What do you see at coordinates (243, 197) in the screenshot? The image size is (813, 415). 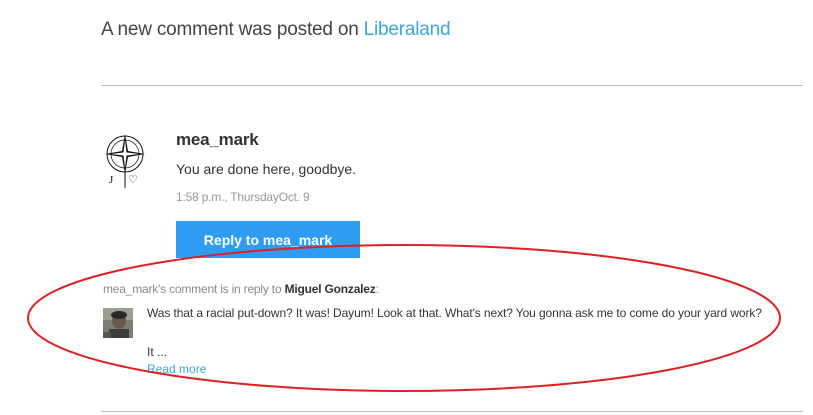 I see `comment-timestamp: 1:58 p.m., ThursdayOct. 9` at bounding box center [243, 197].